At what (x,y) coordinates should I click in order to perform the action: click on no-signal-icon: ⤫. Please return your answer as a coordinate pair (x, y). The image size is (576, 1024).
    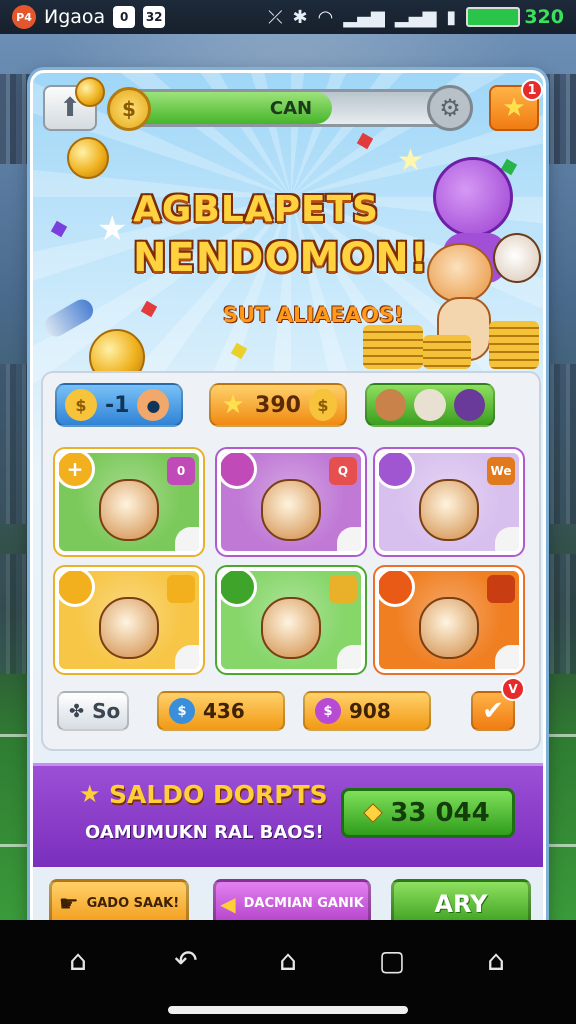
    Looking at the image, I should click on (275, 17).